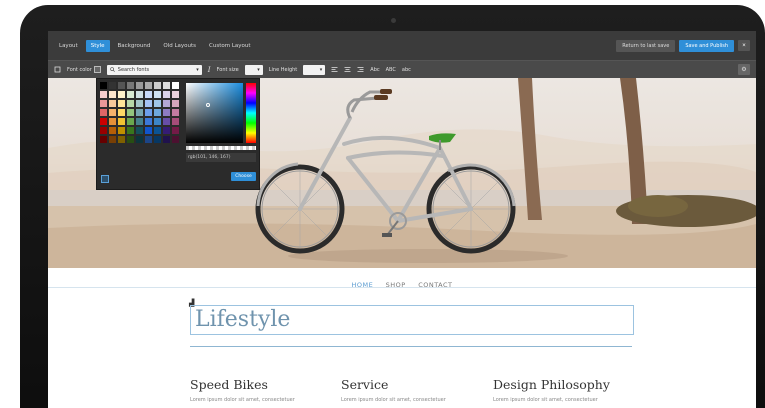 The image size is (765, 408). I want to click on choose-color-button: Choose, so click(243, 176).